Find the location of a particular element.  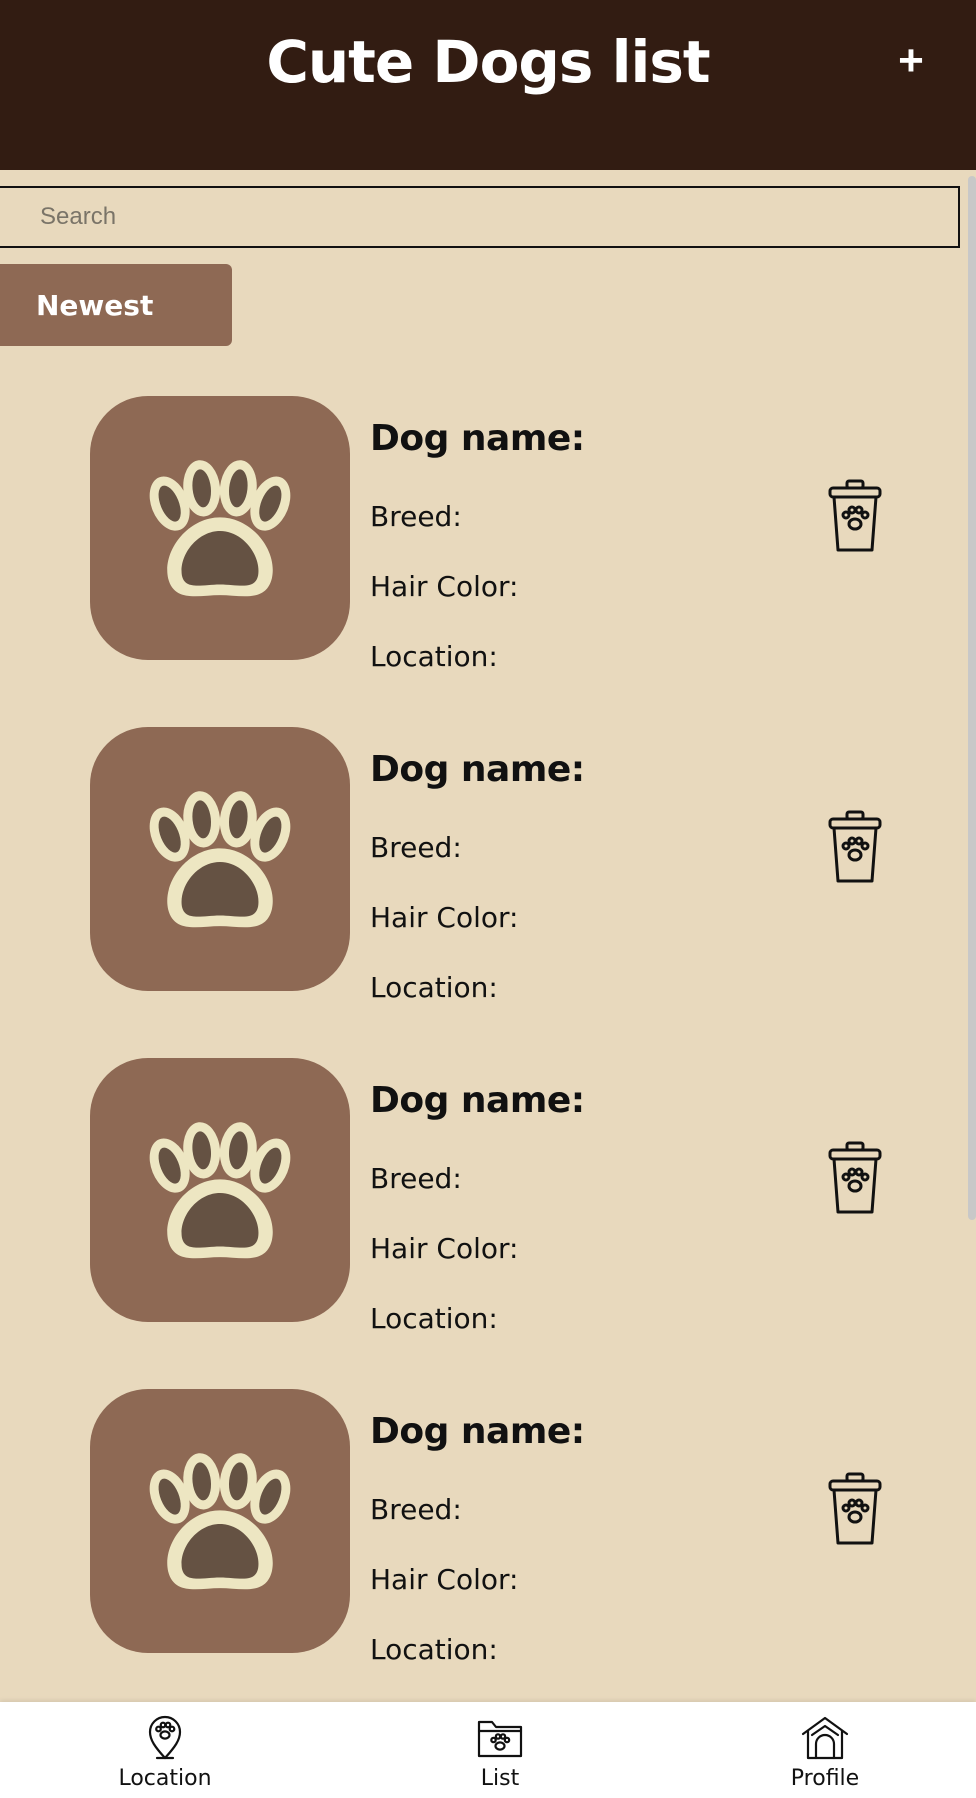

bottom-nav: Location List Profile is located at coordinates (488, 1750).